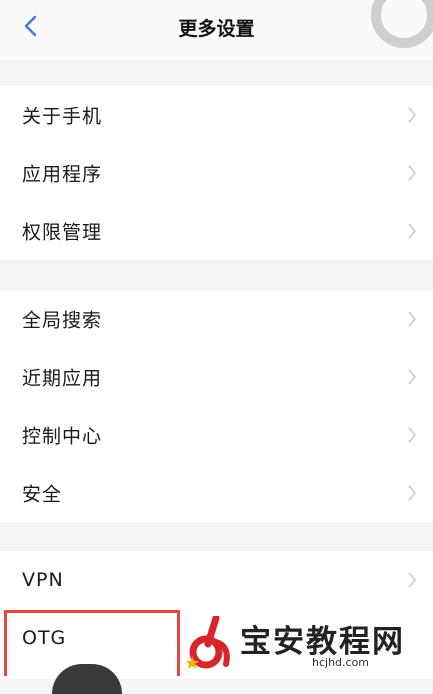 This screenshot has width=433, height=694. I want to click on site-logo-icon, so click(208, 642).